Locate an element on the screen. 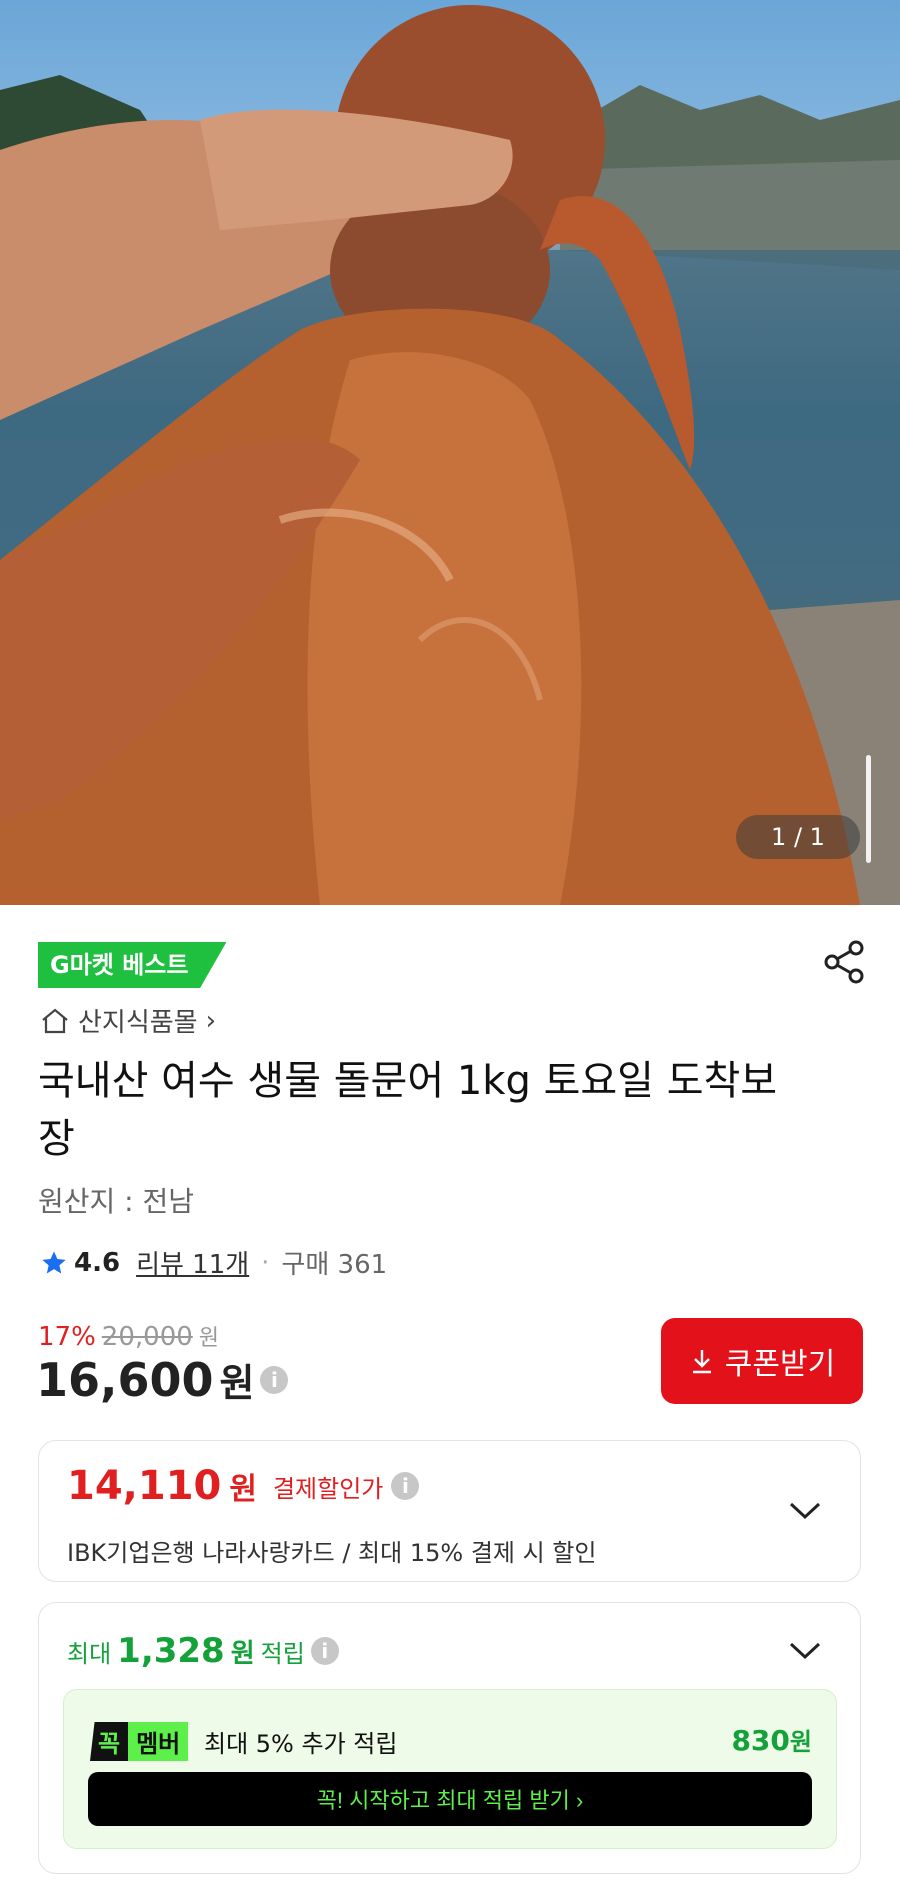 Image resolution: width=900 pixels, height=1888 pixels. coupon-button: 쿠폰받기 is located at coordinates (762, 1361).